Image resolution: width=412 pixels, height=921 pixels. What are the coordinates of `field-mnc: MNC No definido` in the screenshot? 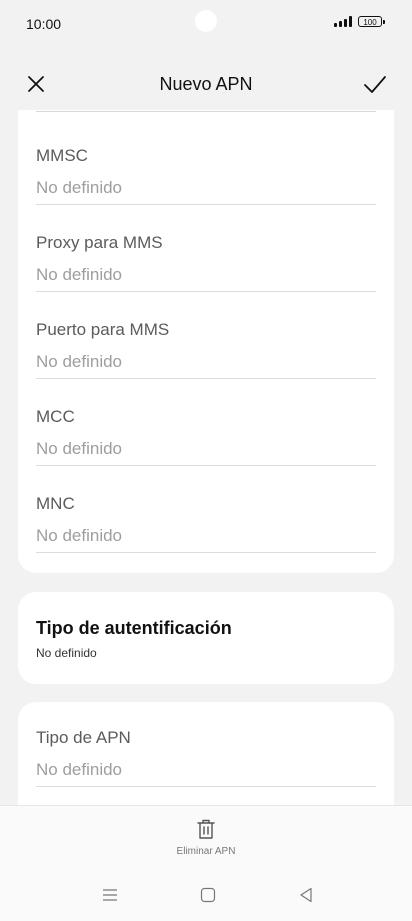 It's located at (206, 523).